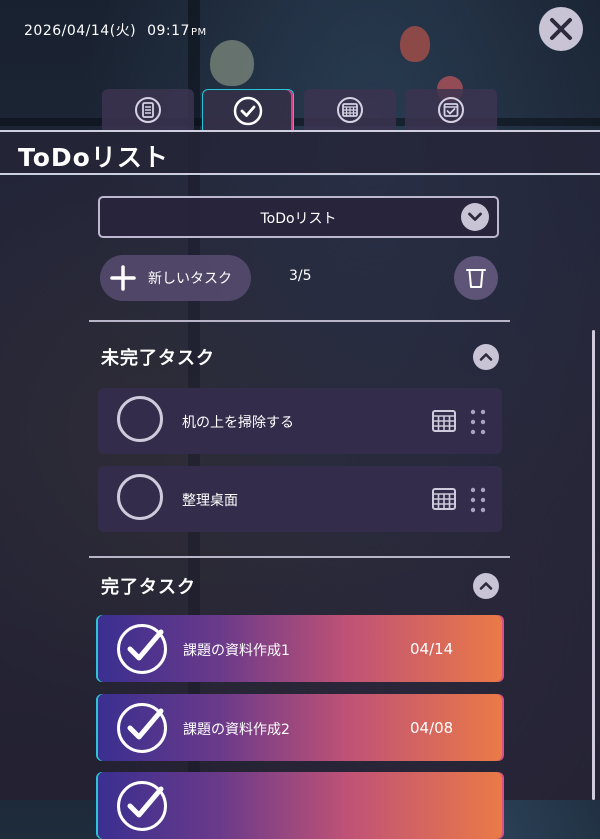 This screenshot has width=600, height=839. I want to click on completed-task-row, so click(300, 805).